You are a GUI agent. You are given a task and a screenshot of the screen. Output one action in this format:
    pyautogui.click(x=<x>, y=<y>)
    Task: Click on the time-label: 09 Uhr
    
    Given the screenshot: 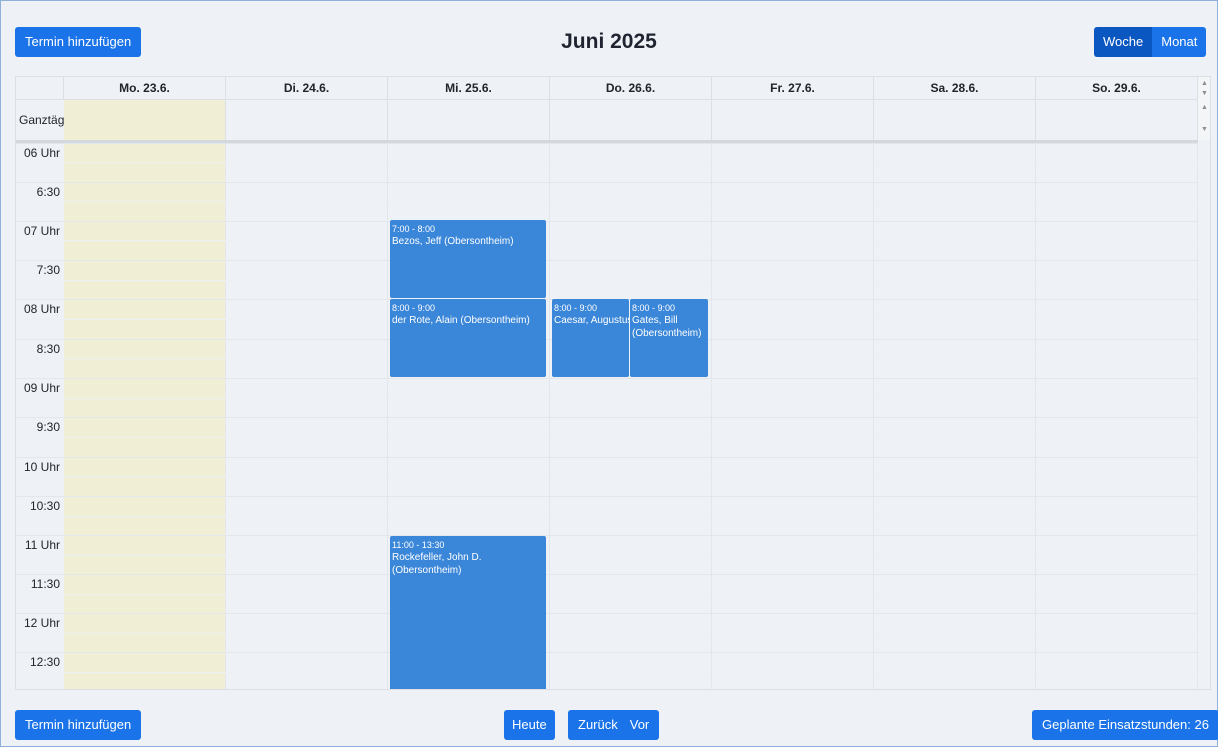 What is the action you would take?
    pyautogui.click(x=41, y=388)
    